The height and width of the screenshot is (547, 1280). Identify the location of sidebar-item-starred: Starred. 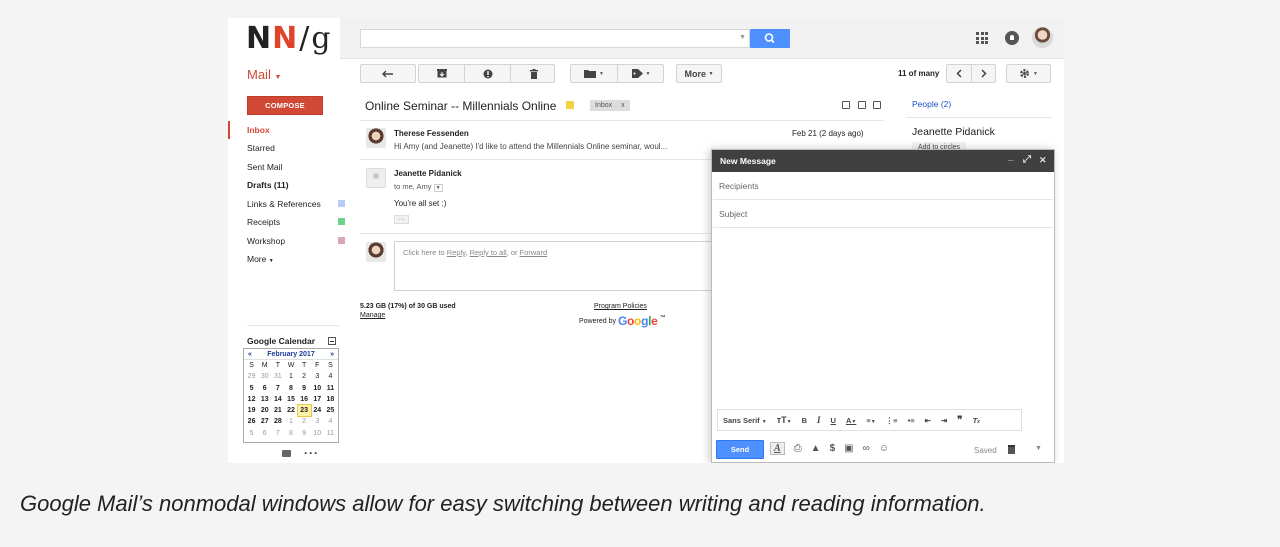
(261, 148).